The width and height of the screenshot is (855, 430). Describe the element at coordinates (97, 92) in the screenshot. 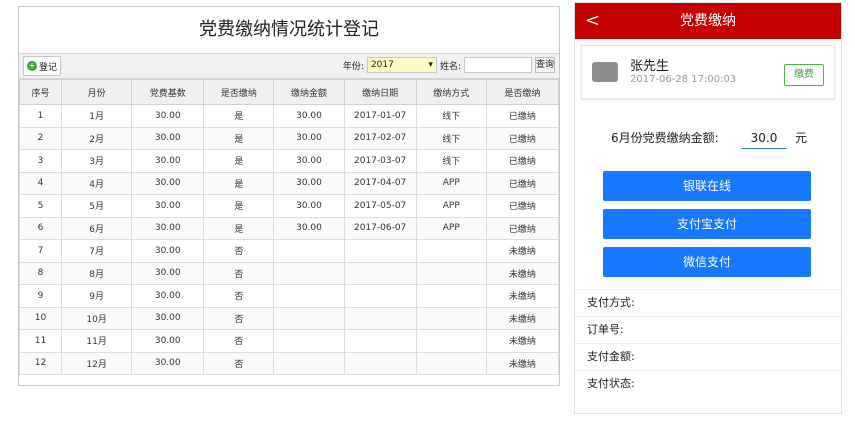

I see `column-header: 月份` at that location.